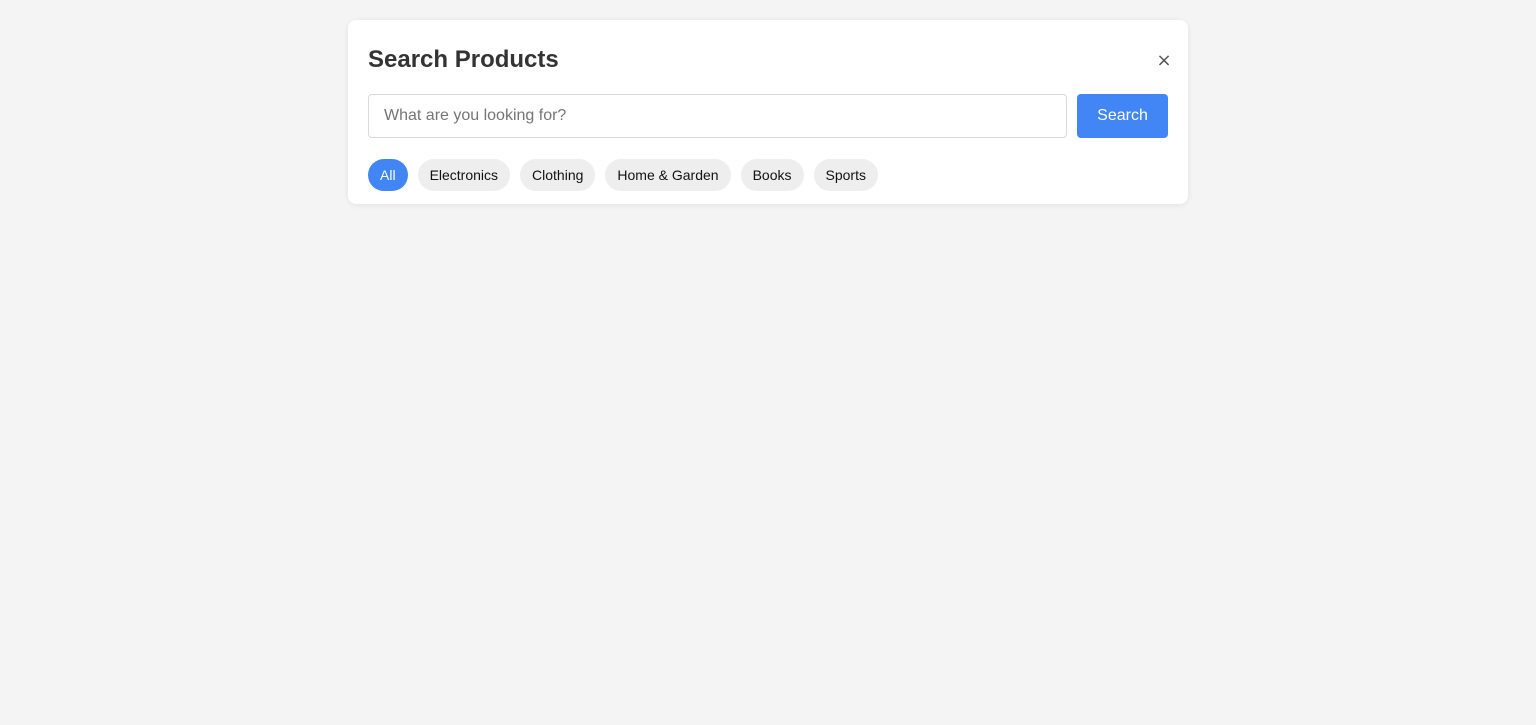 Image resolution: width=1536 pixels, height=725 pixels. Describe the element at coordinates (558, 175) in the screenshot. I see `category-chip-clothing: Clothing` at that location.